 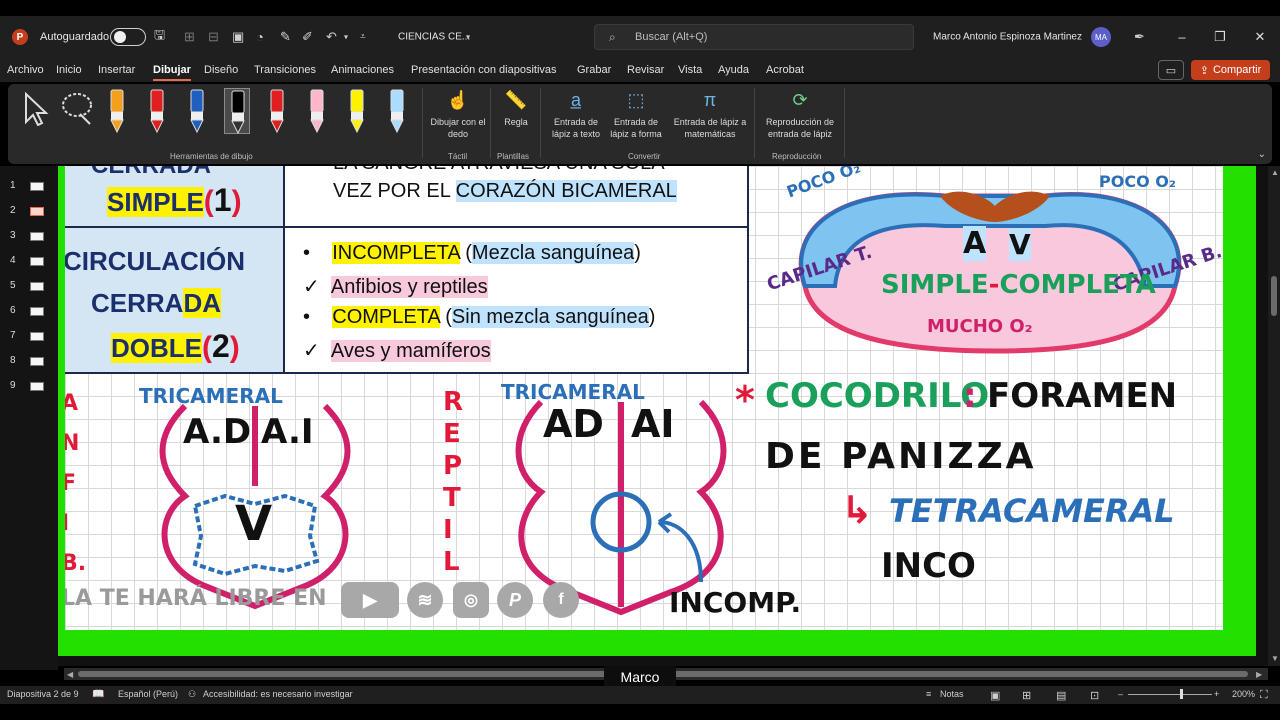 I want to click on thumbnail-3: 3, so click(x=29, y=237).